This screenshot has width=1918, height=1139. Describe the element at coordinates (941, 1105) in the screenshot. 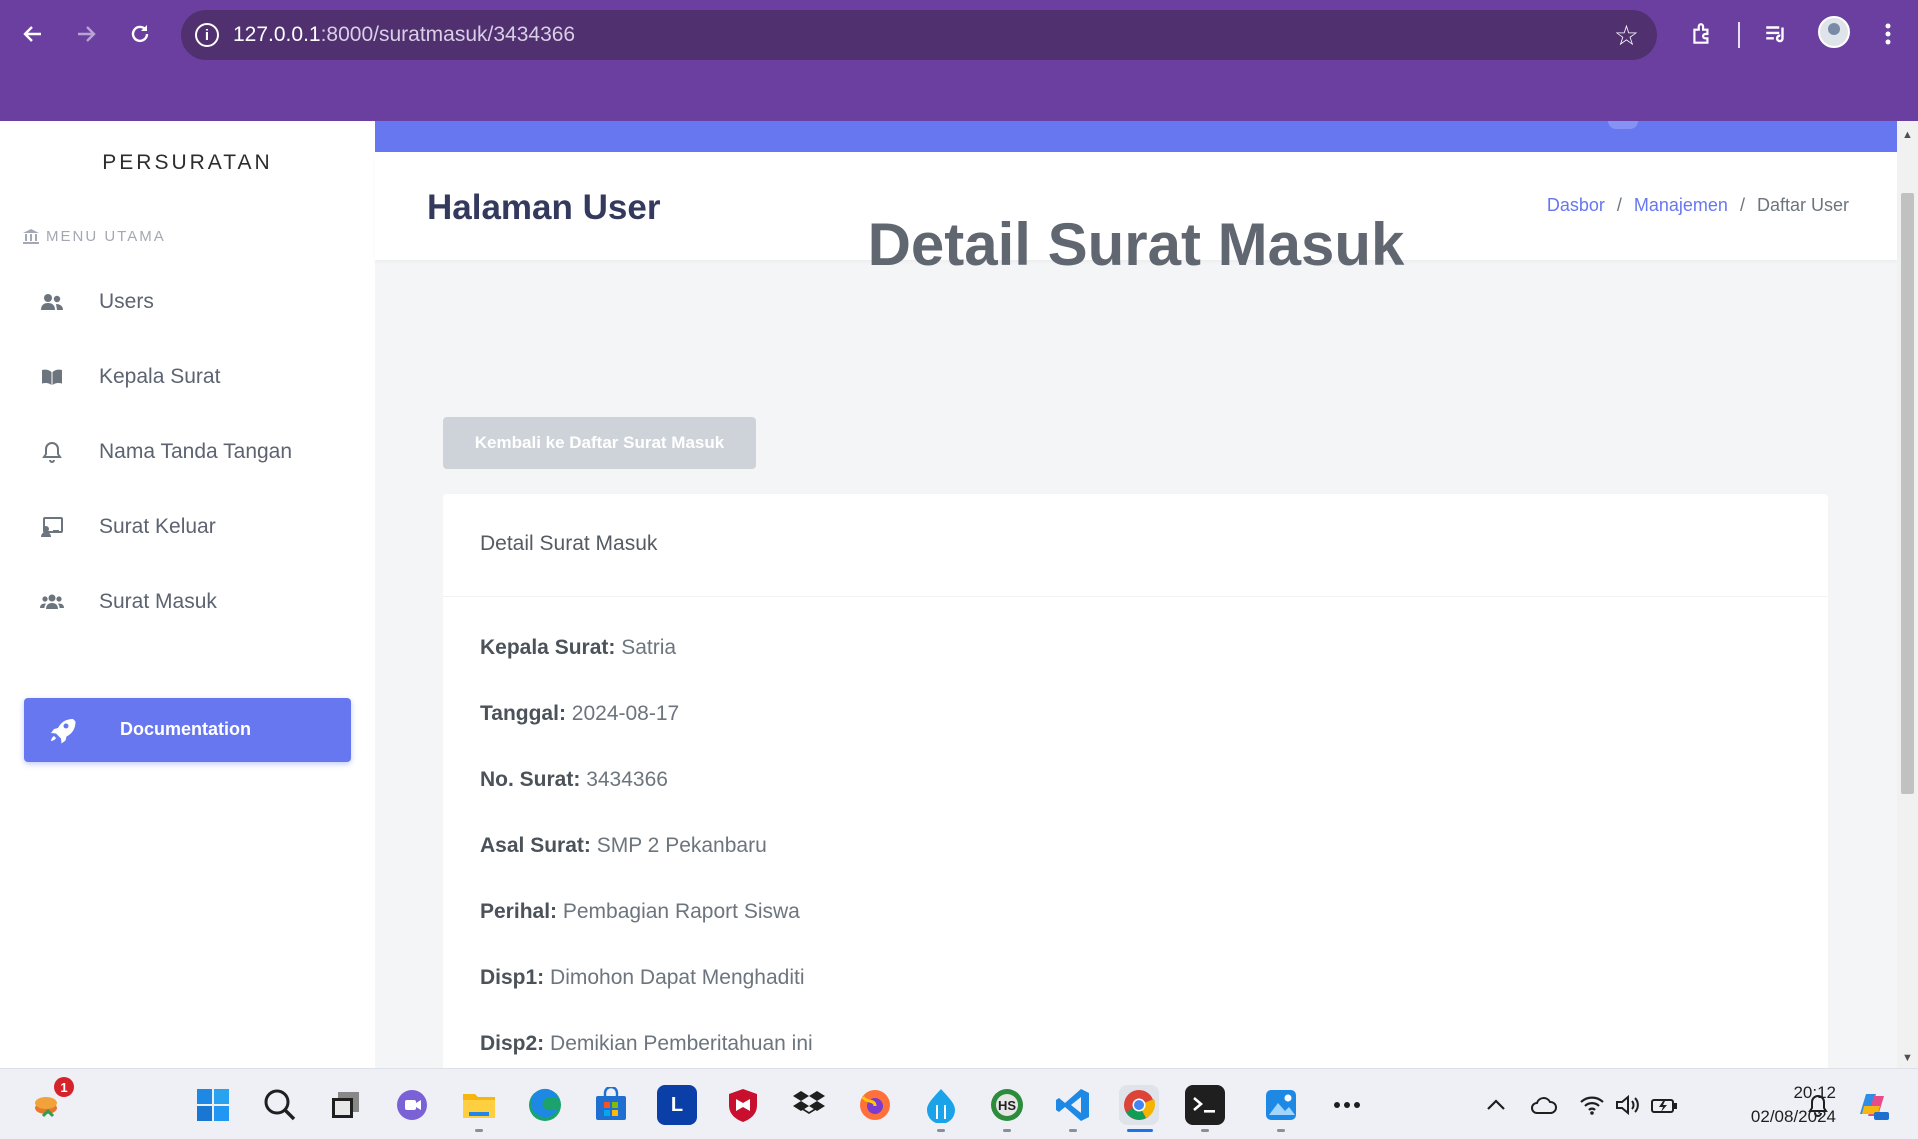

I see `droplet-app-icon` at that location.